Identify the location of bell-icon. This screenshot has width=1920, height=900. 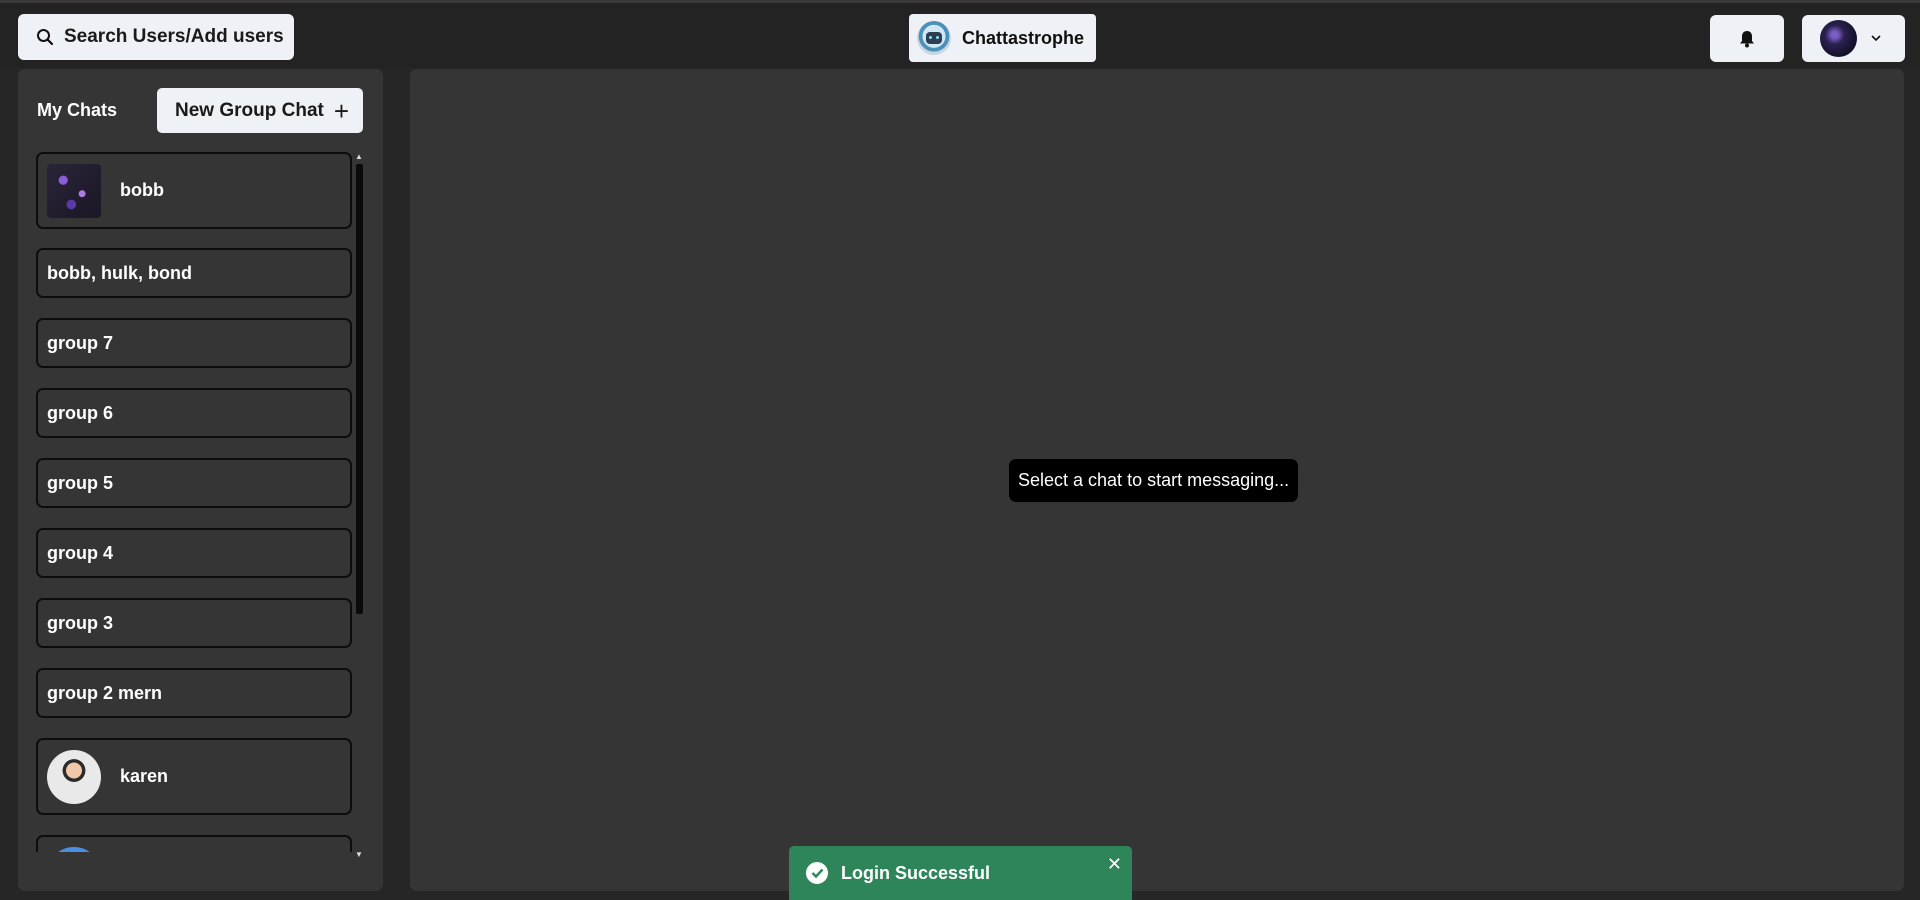
(1747, 38).